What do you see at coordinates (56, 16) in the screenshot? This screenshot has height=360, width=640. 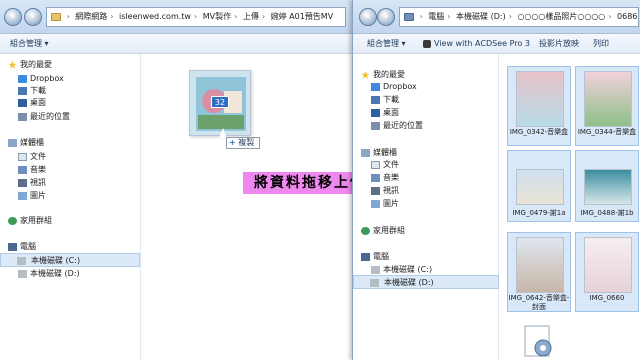 I see `folder-icon` at bounding box center [56, 16].